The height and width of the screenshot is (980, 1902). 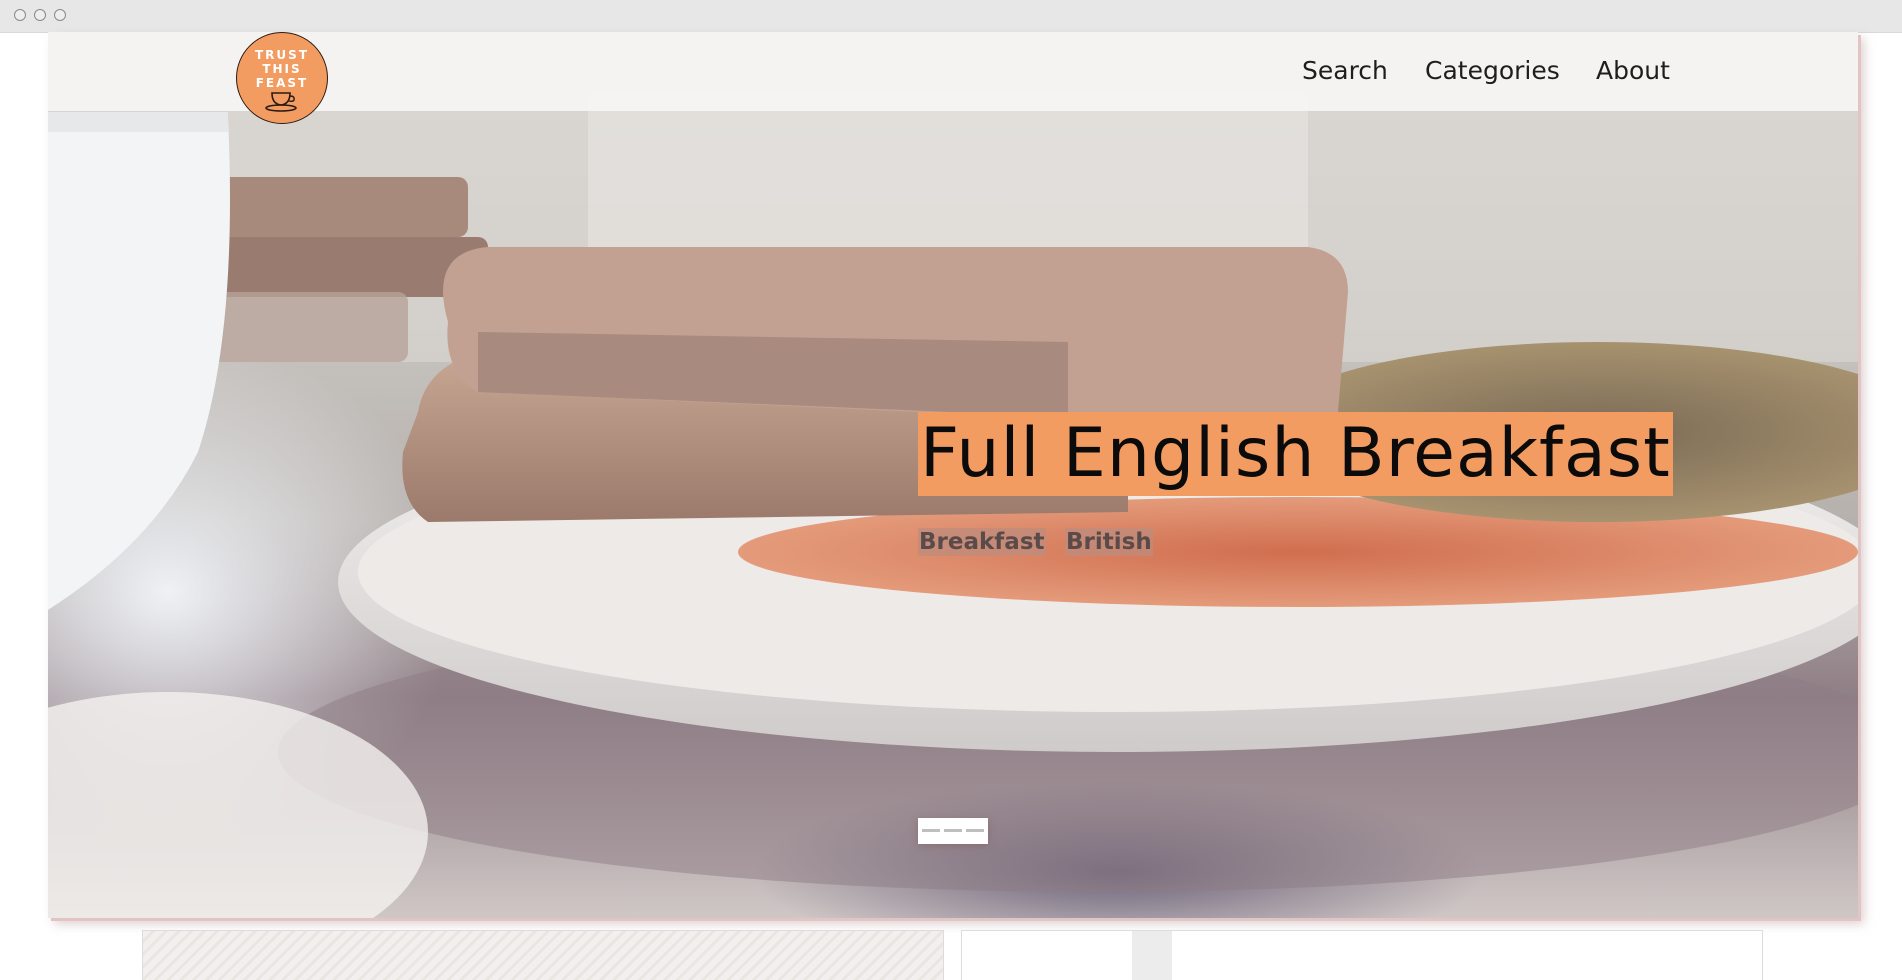 I want to click on marble-texture, so click(x=543, y=955).